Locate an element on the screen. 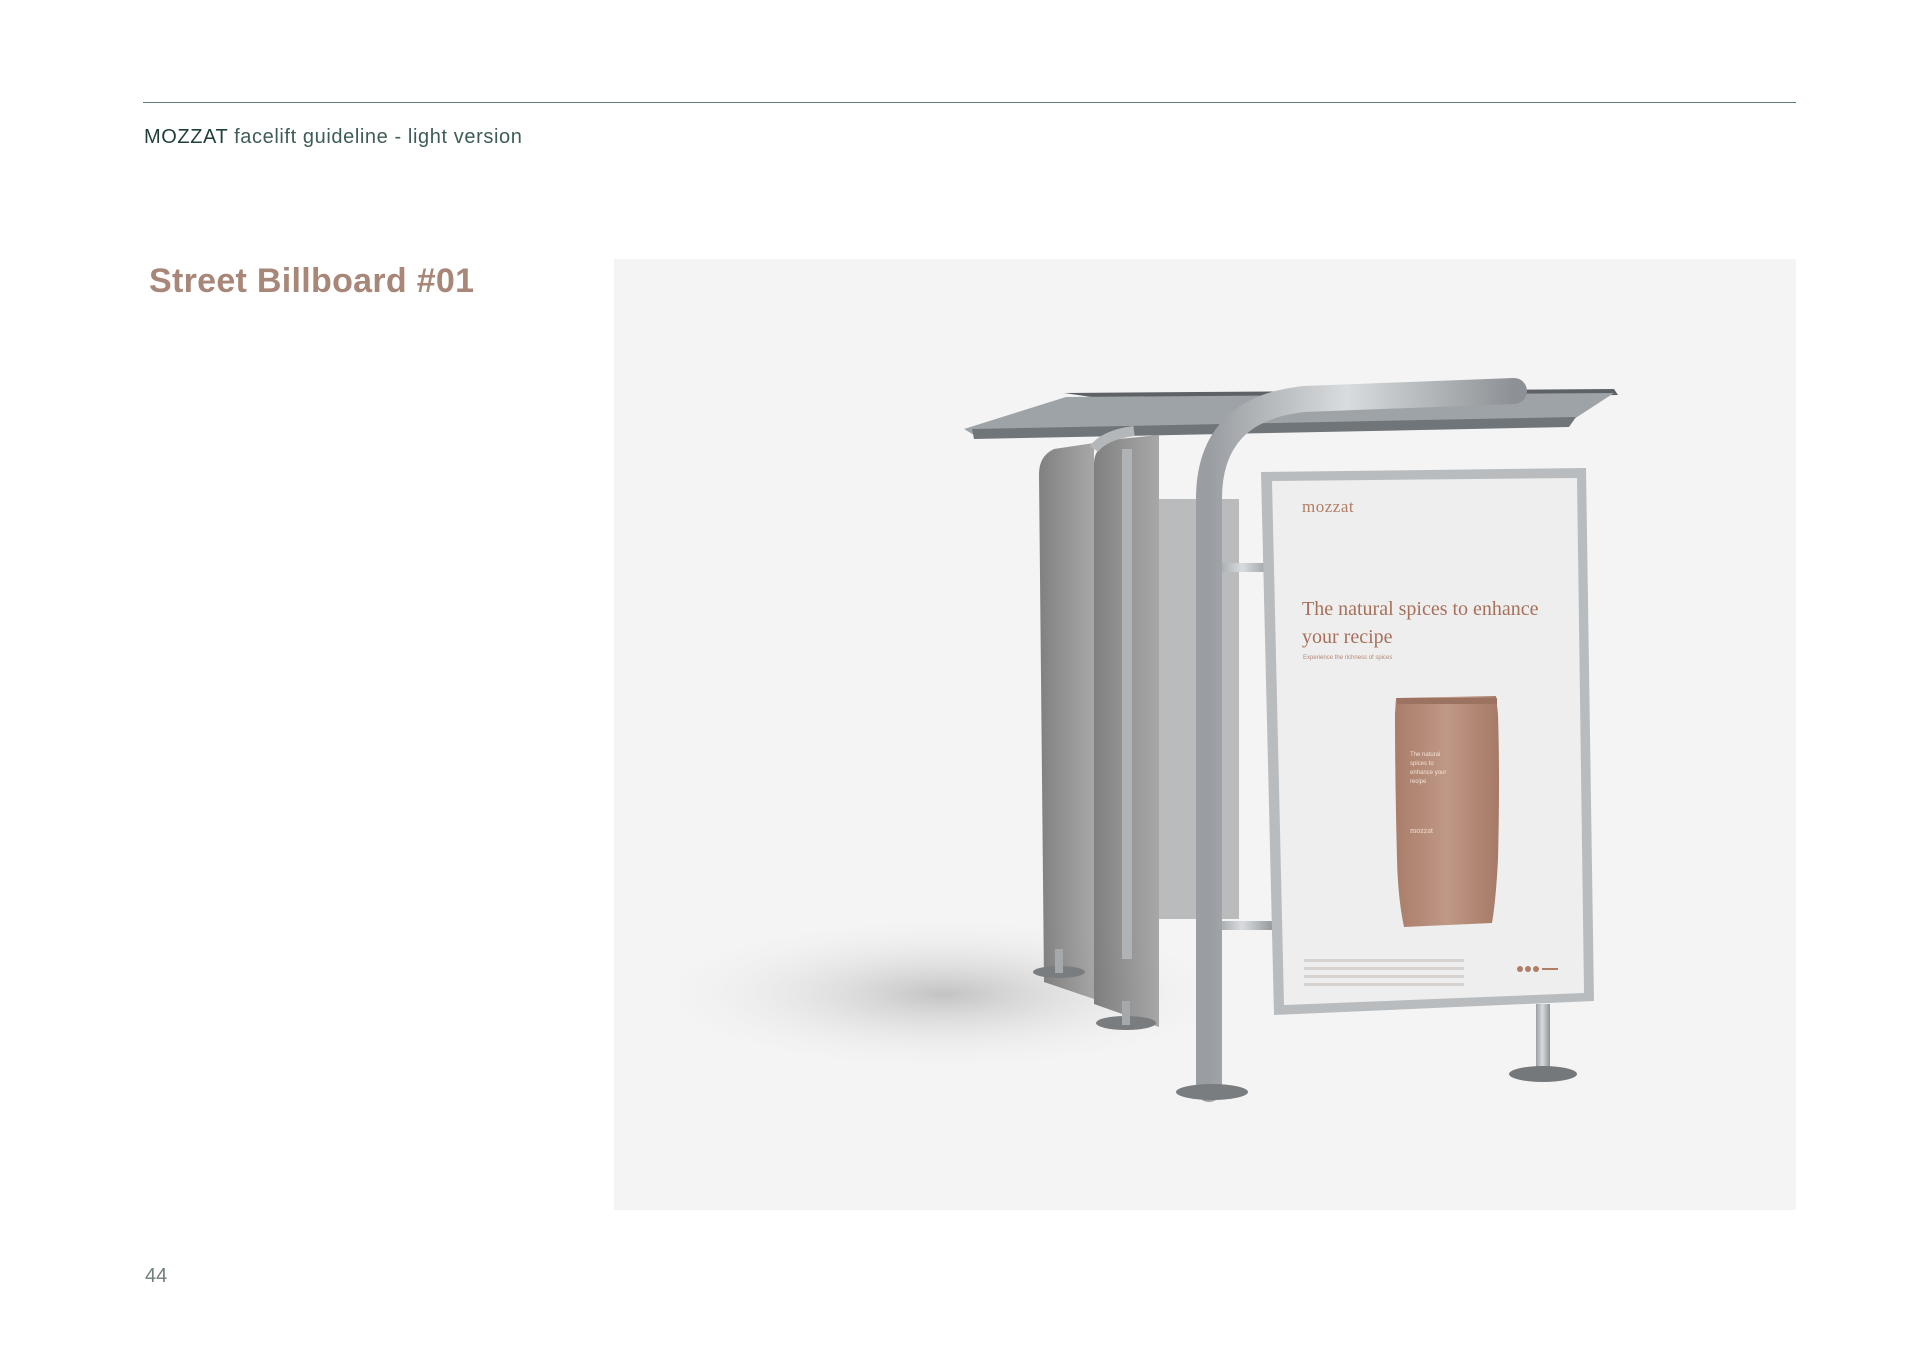  poster-subline: Experience the richness of spices is located at coordinates (1348, 658).